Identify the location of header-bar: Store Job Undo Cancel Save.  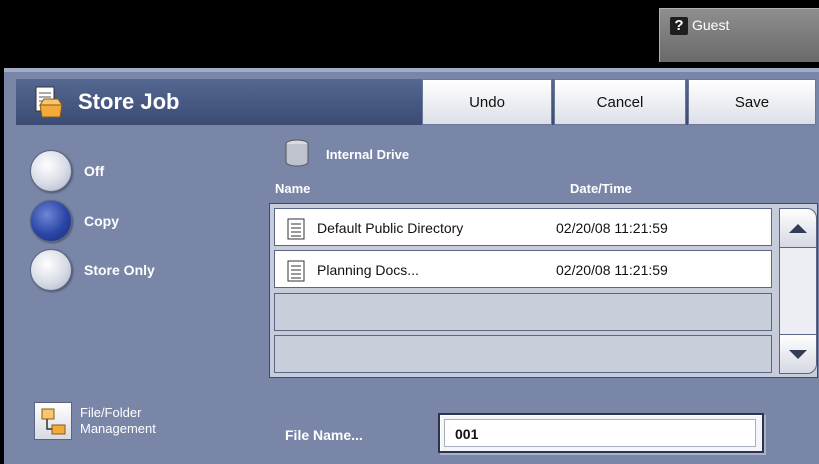
(416, 102).